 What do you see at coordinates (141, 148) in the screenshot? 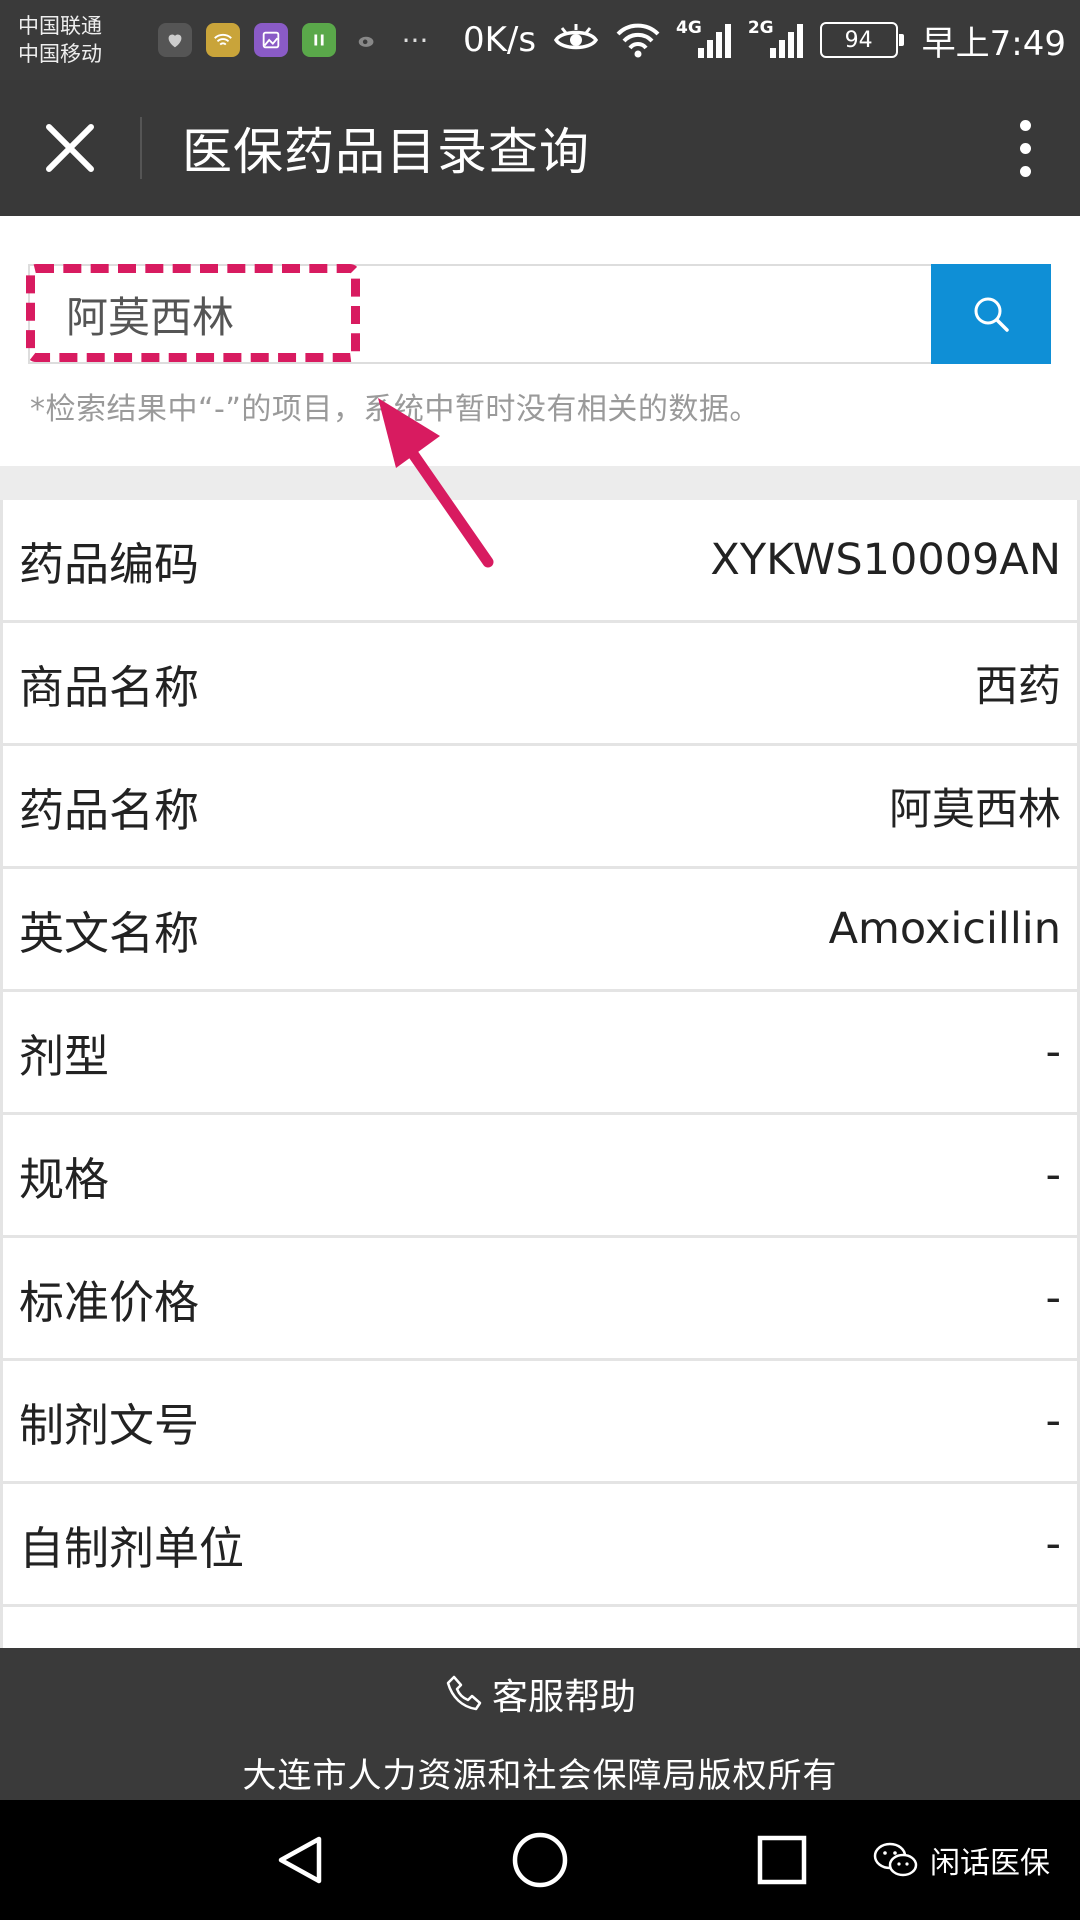
I see `title-divider` at bounding box center [141, 148].